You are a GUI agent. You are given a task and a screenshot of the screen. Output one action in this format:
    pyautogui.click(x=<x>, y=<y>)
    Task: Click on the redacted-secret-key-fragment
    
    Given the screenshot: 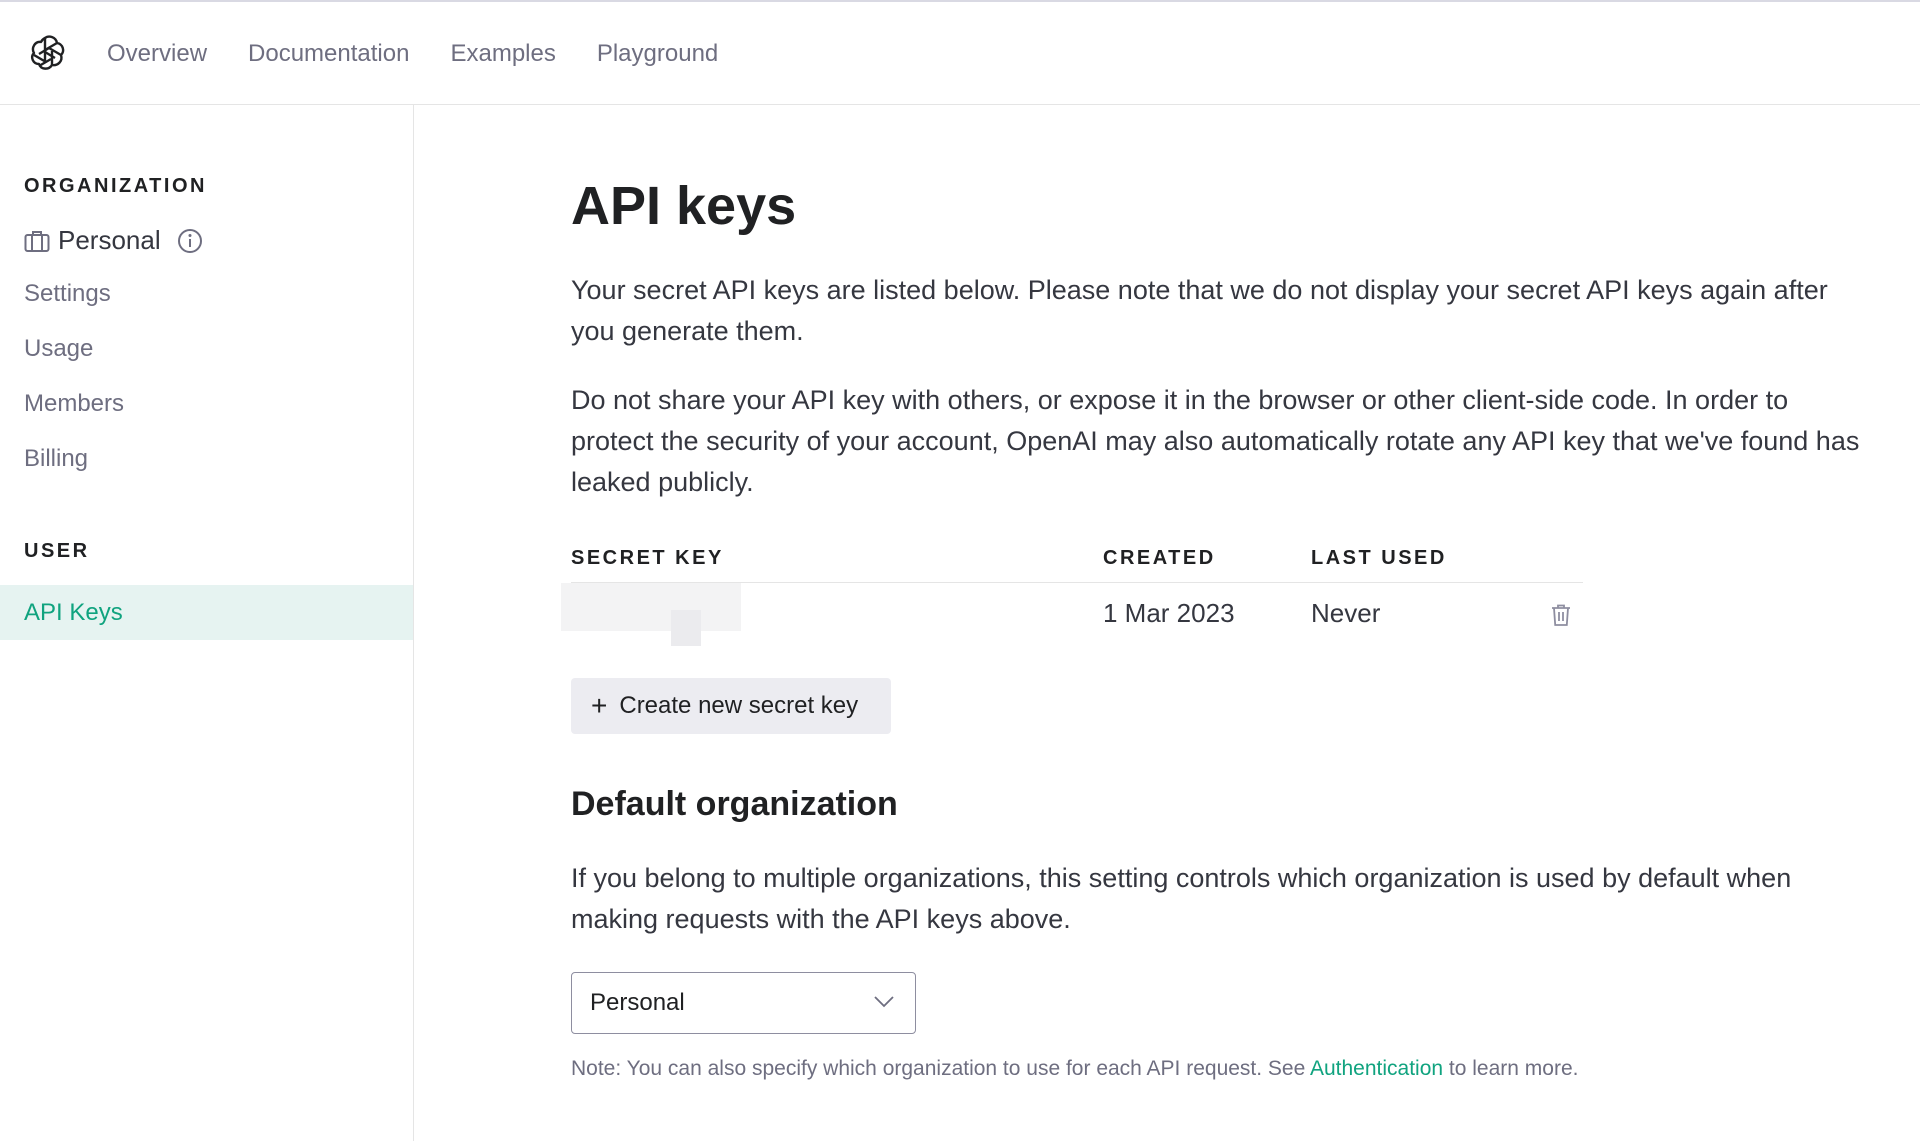 What is the action you would take?
    pyautogui.click(x=686, y=628)
    